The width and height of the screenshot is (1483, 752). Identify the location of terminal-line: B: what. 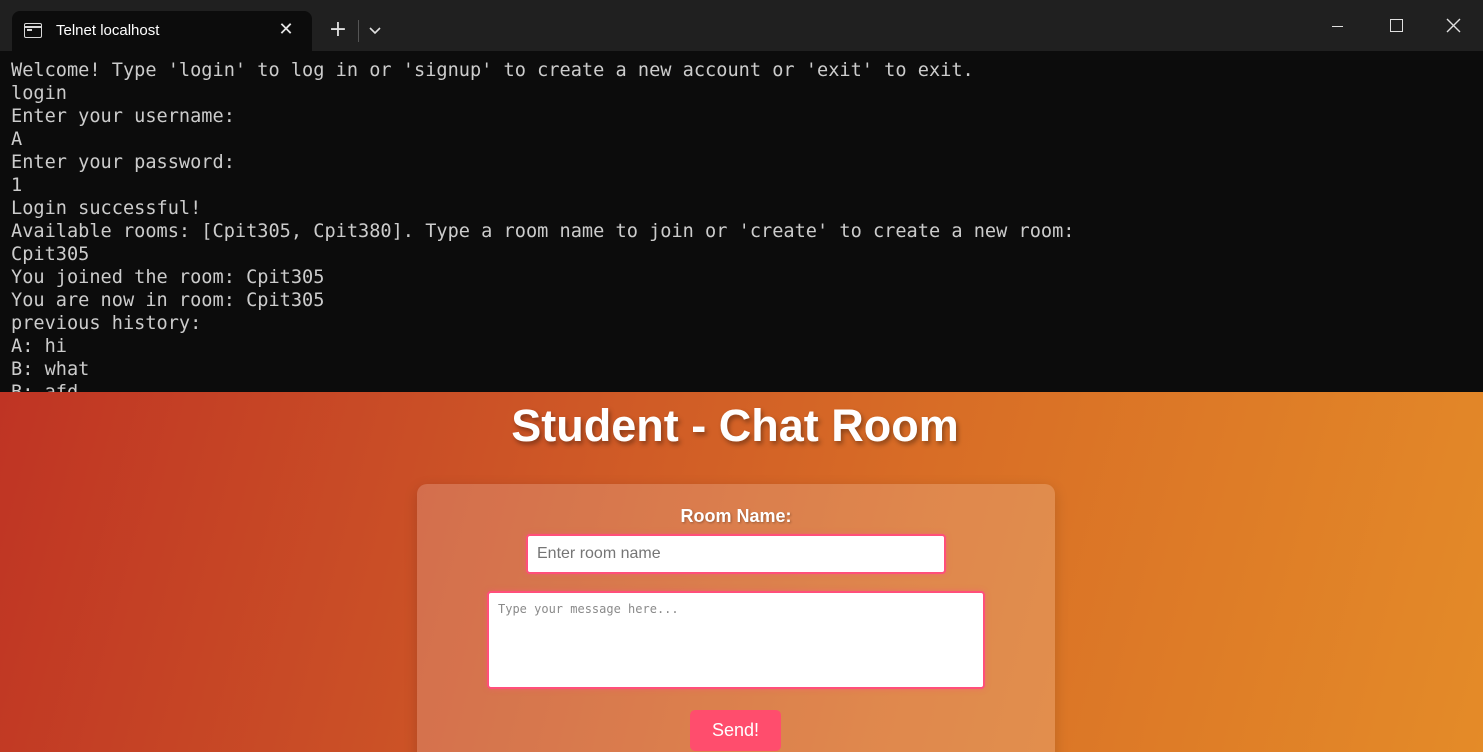
(50, 369).